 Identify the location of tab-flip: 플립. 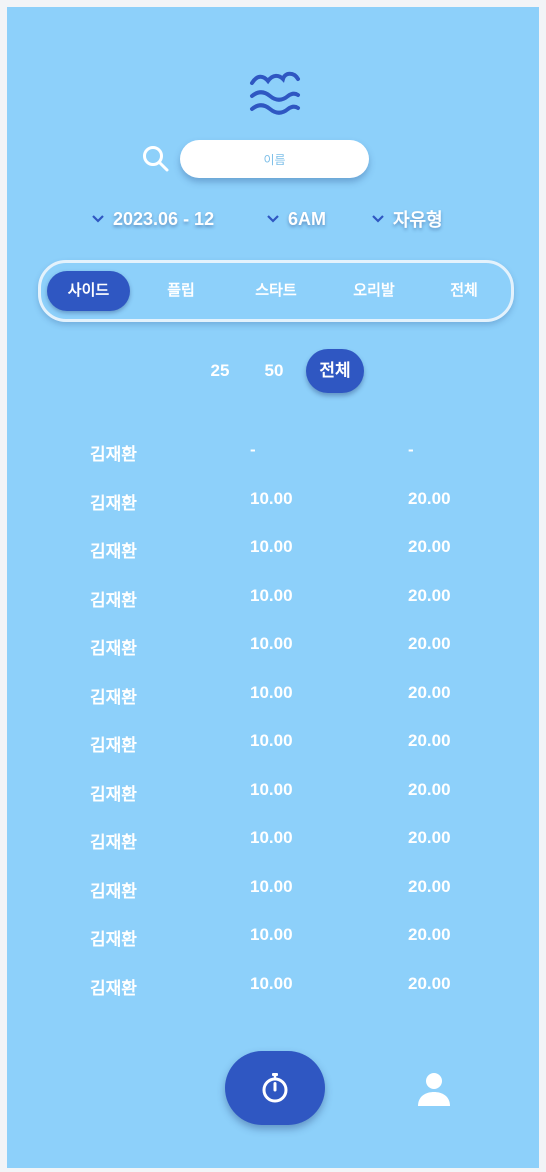
(181, 291).